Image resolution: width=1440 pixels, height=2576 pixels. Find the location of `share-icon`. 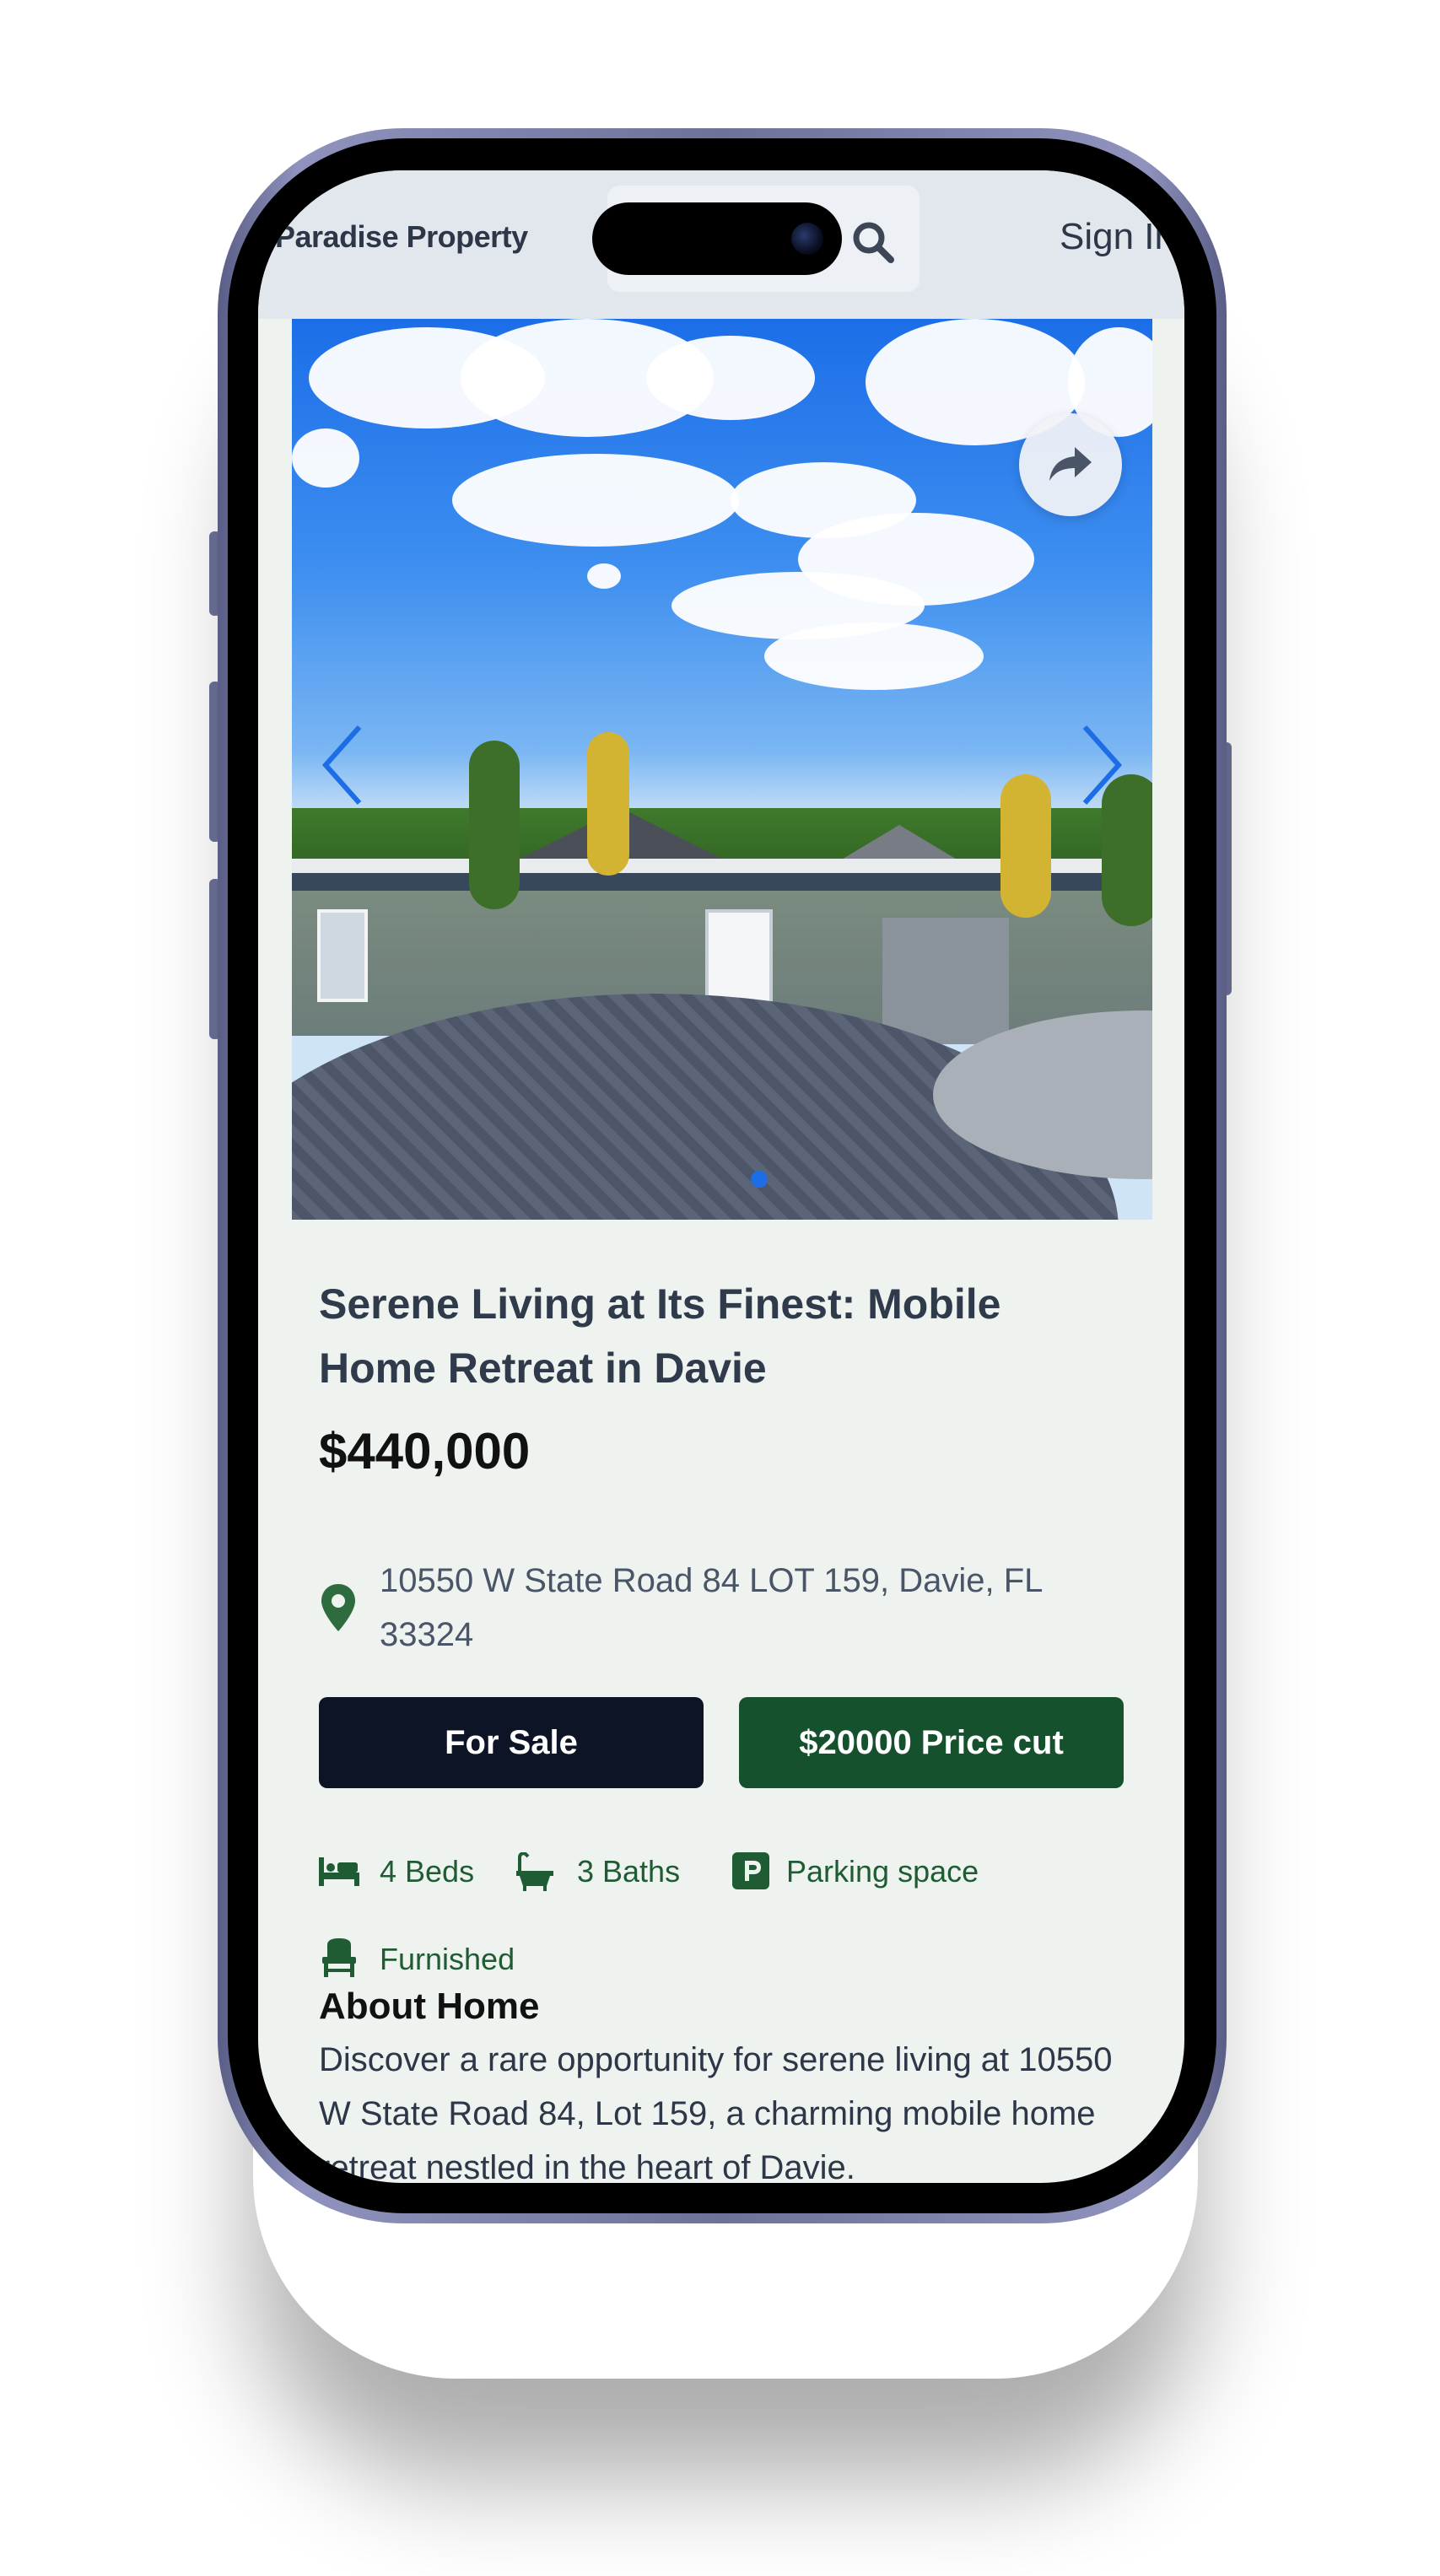

share-icon is located at coordinates (1070, 464).